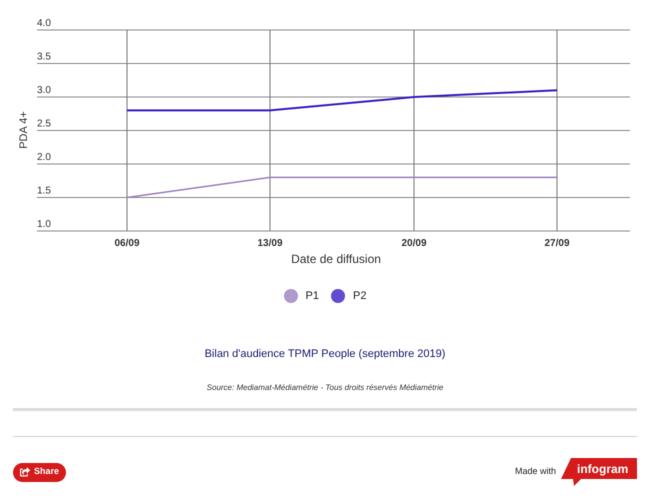 This screenshot has width=650, height=500. What do you see at coordinates (359, 296) in the screenshot?
I see `legend-label: P2` at bounding box center [359, 296].